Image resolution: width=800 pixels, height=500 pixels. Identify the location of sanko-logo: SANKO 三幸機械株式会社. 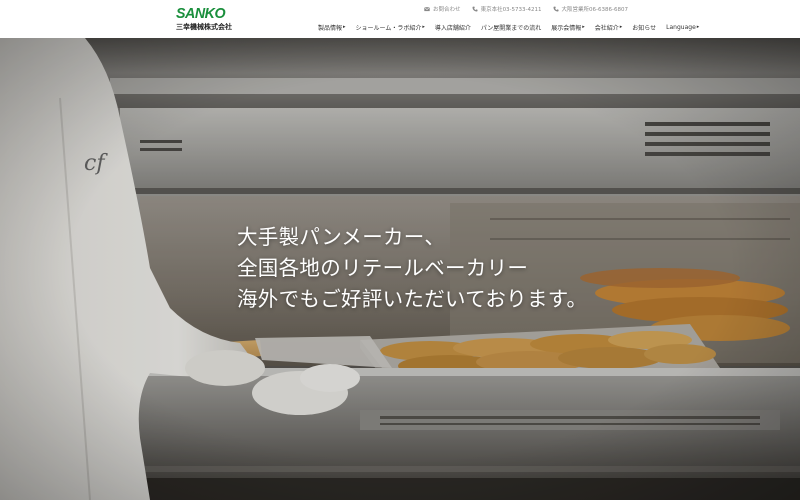
(204, 19).